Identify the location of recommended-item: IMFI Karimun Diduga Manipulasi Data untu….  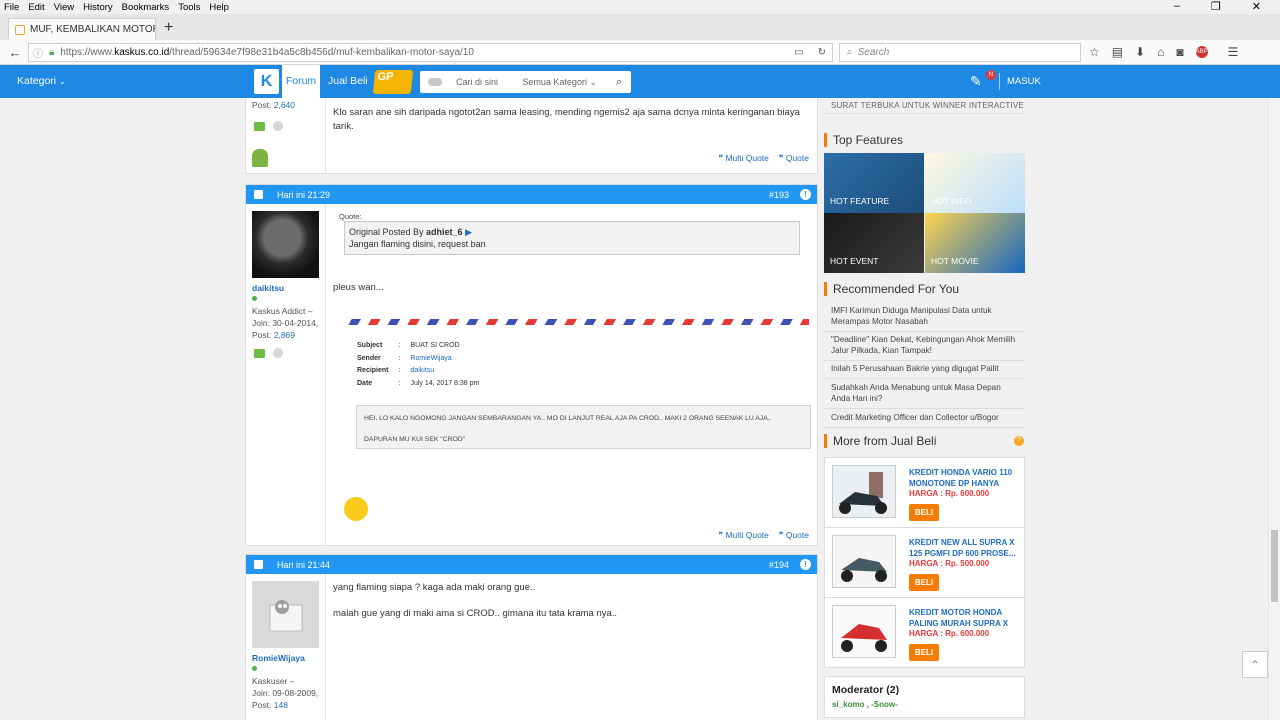
(924, 316).